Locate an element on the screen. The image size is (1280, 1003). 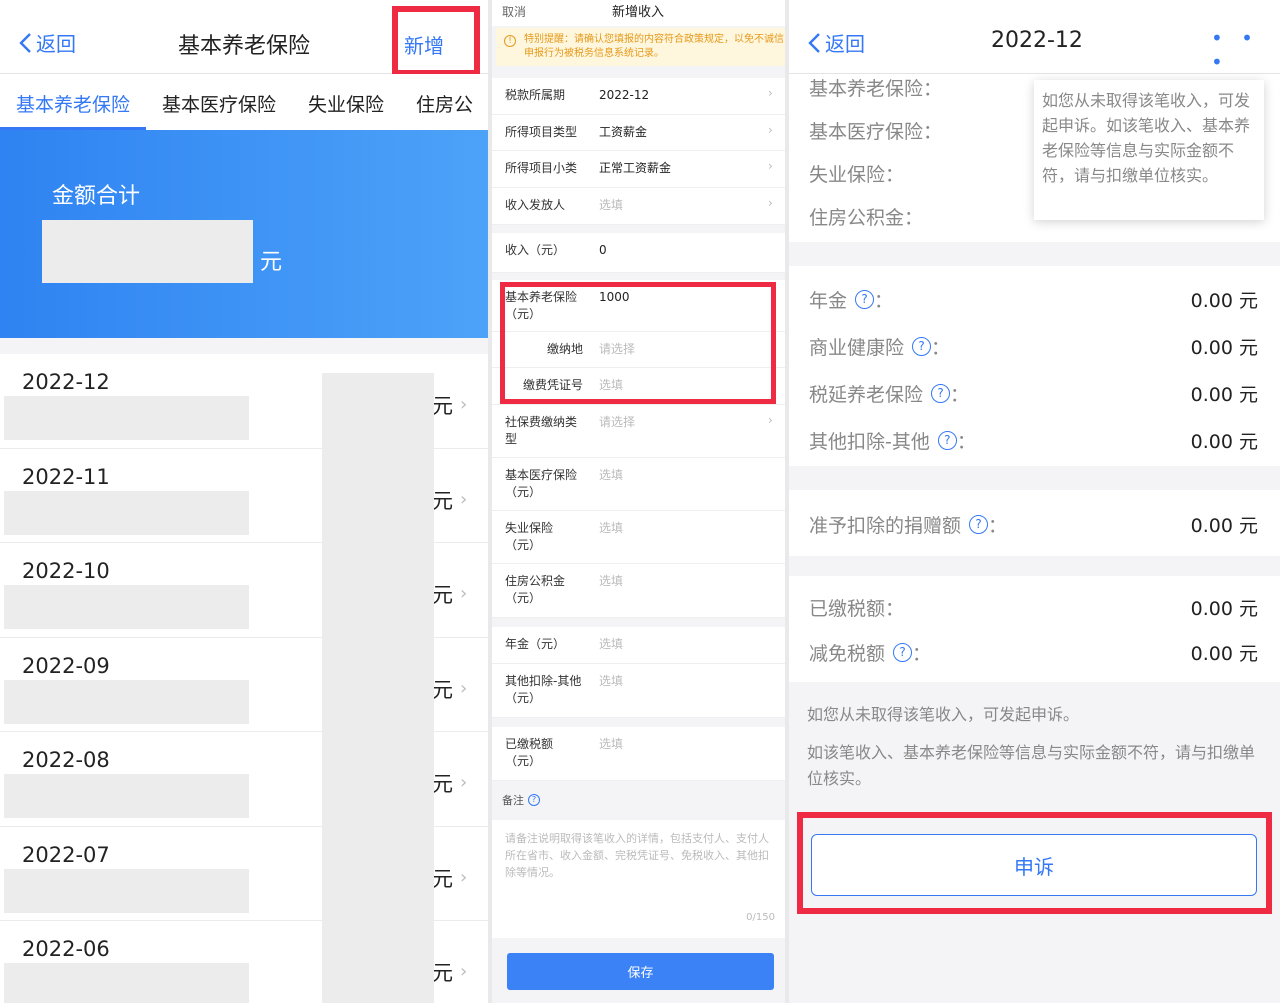
field-label: 其他扣除-其他（元） is located at coordinates (543, 689).